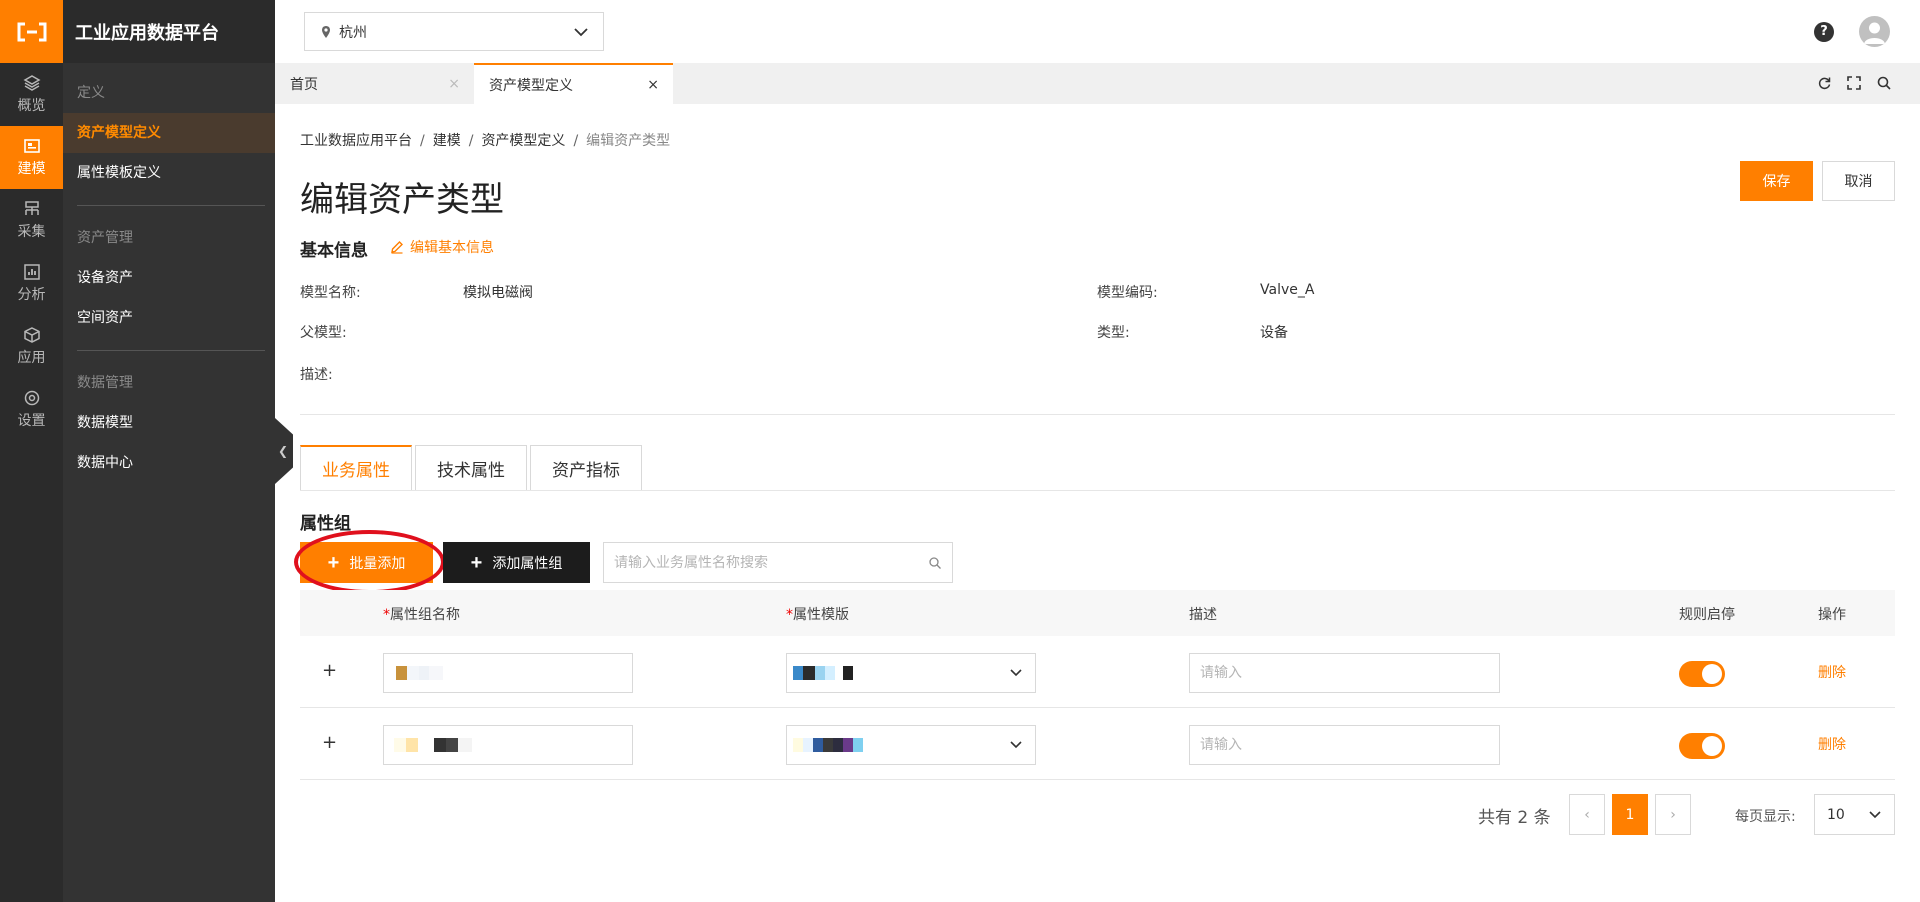 The width and height of the screenshot is (1920, 902). Describe the element at coordinates (330, 293) in the screenshot. I see `model-name-label: 模型名称:` at that location.